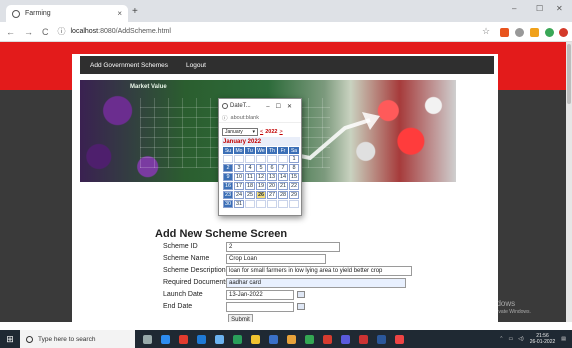 Image resolution: width=572 pixels, height=348 pixels. I want to click on scheme-id-input: 2, so click(283, 247).